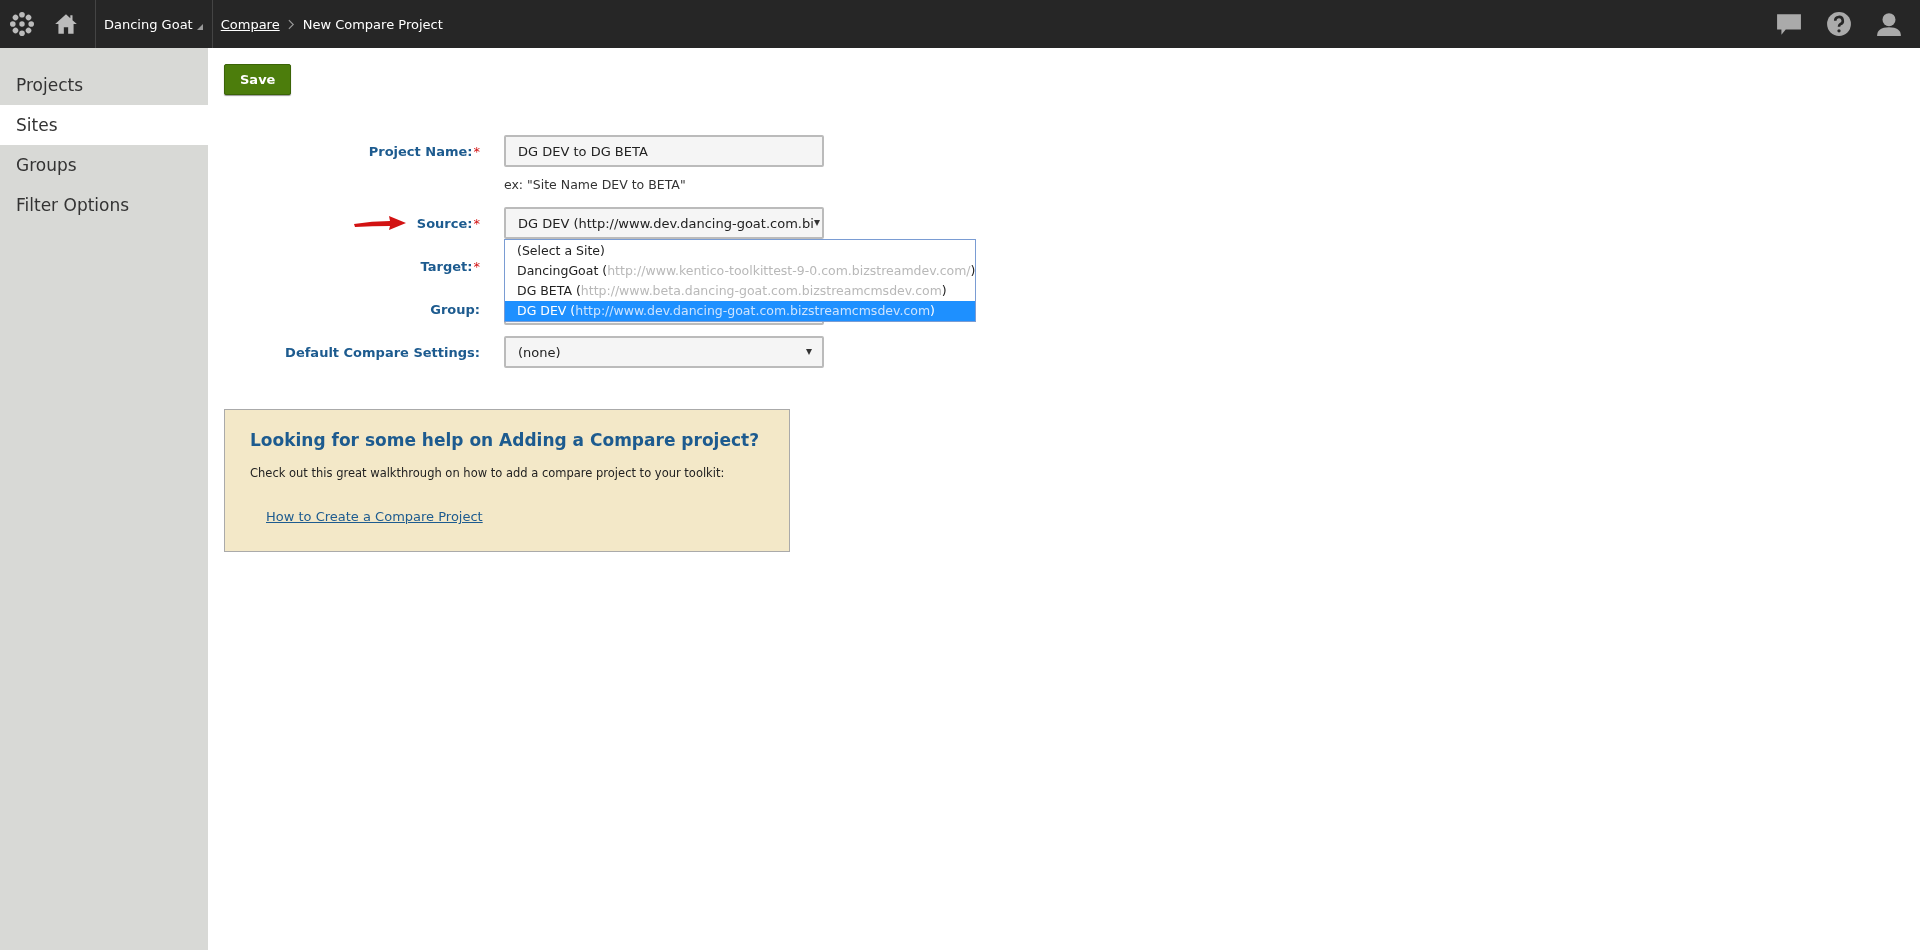 This screenshot has height=950, width=1920. What do you see at coordinates (104, 85) in the screenshot?
I see `sidebar-item: Projects` at bounding box center [104, 85].